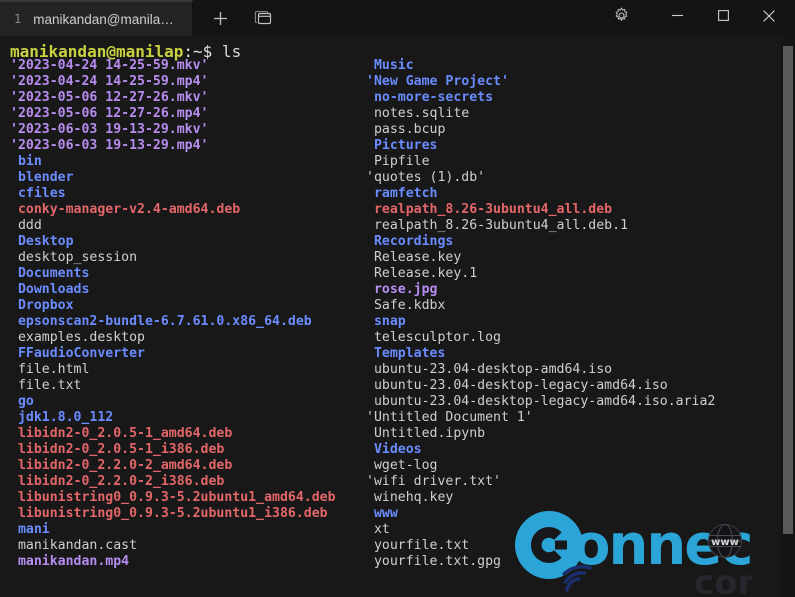  Describe the element at coordinates (117, 449) in the screenshot. I see `ls-entry: libidn2-0_2.0.5-1_i386.deb` at that location.